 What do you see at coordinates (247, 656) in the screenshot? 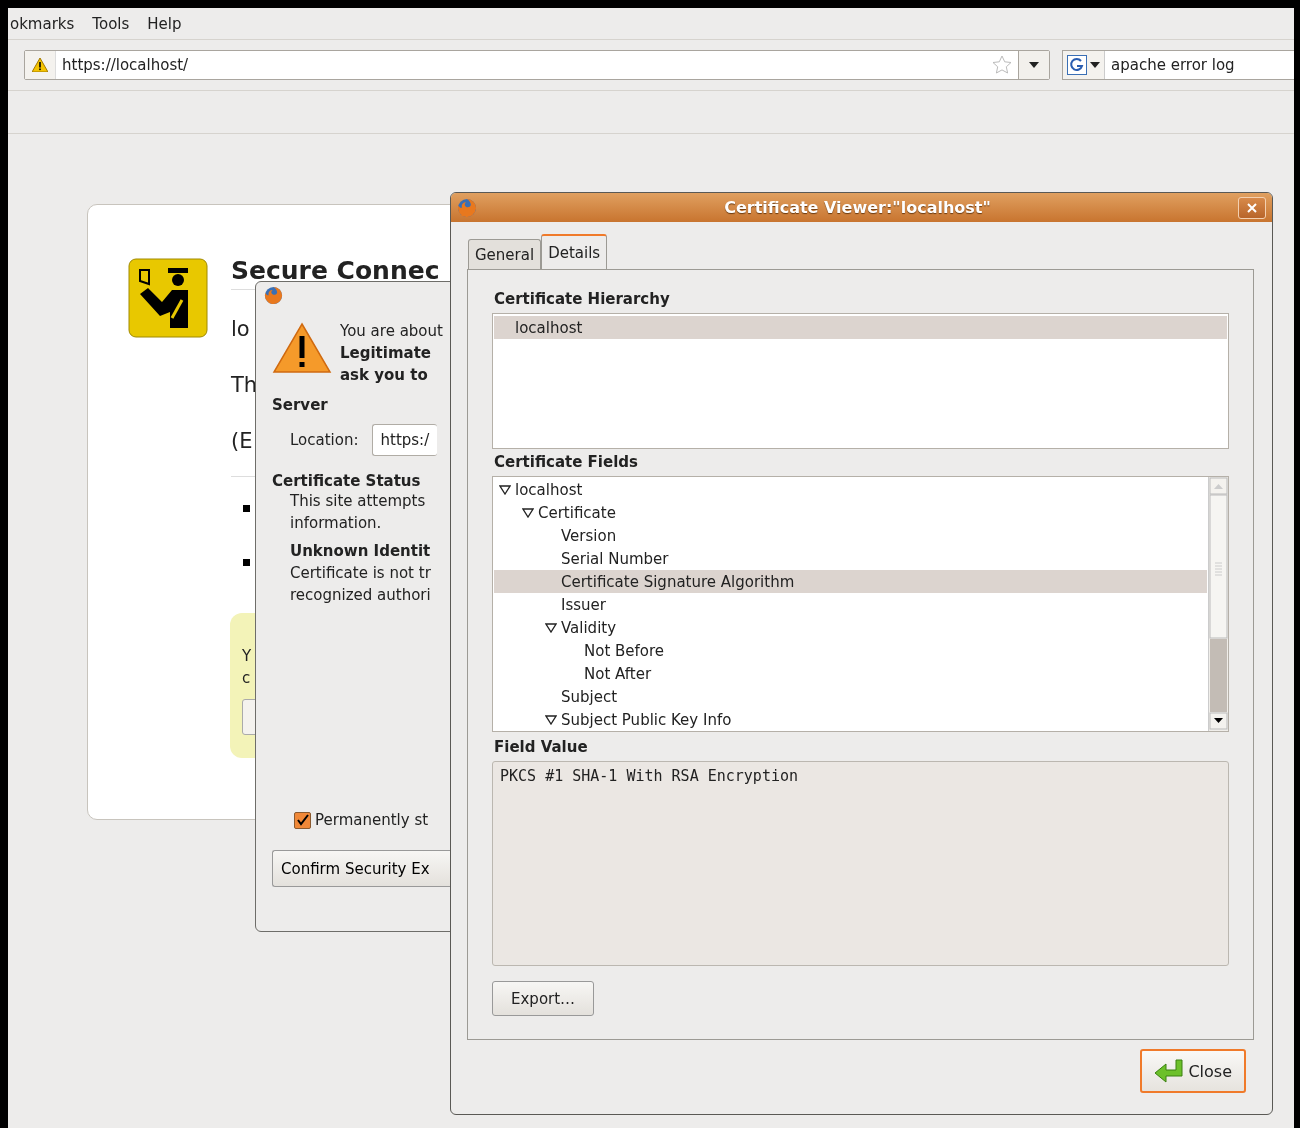
I see `notice-text: Y` at bounding box center [247, 656].